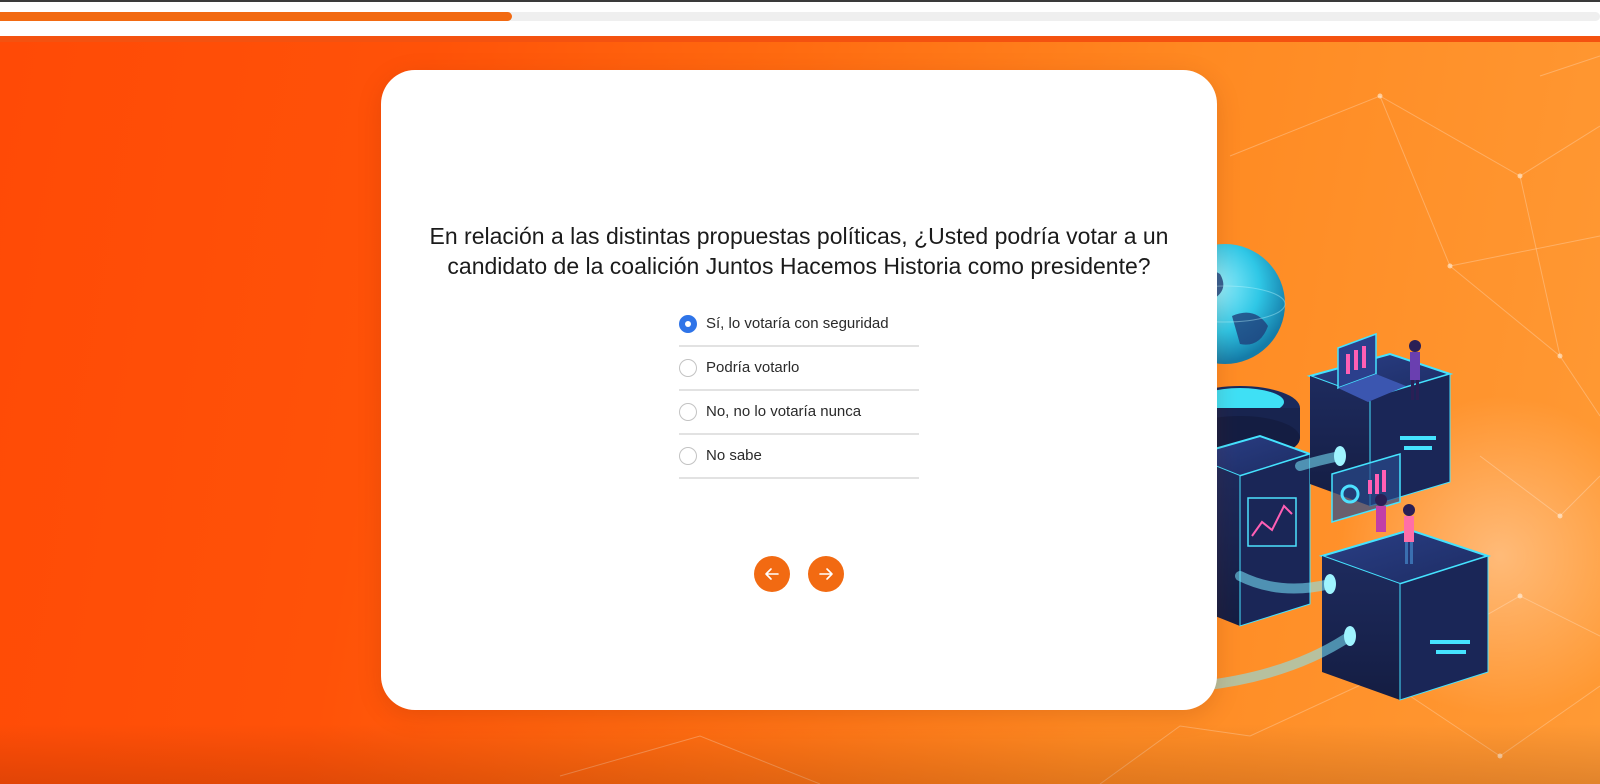 The height and width of the screenshot is (784, 1600). I want to click on arrow-left-icon, so click(772, 574).